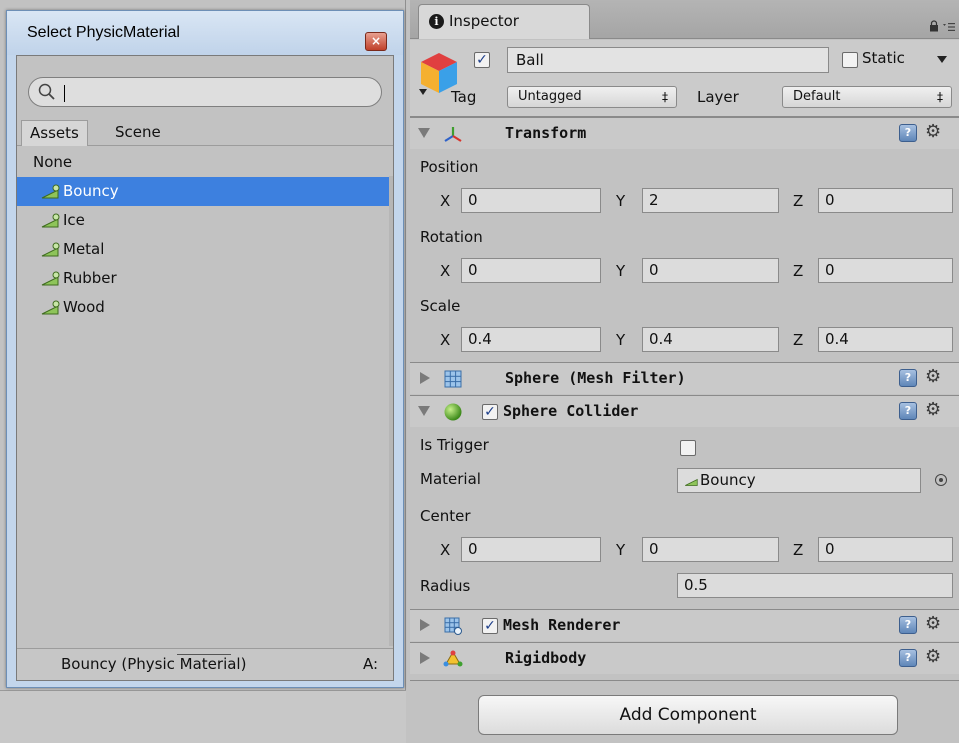  I want to click on position-label: Position, so click(449, 167).